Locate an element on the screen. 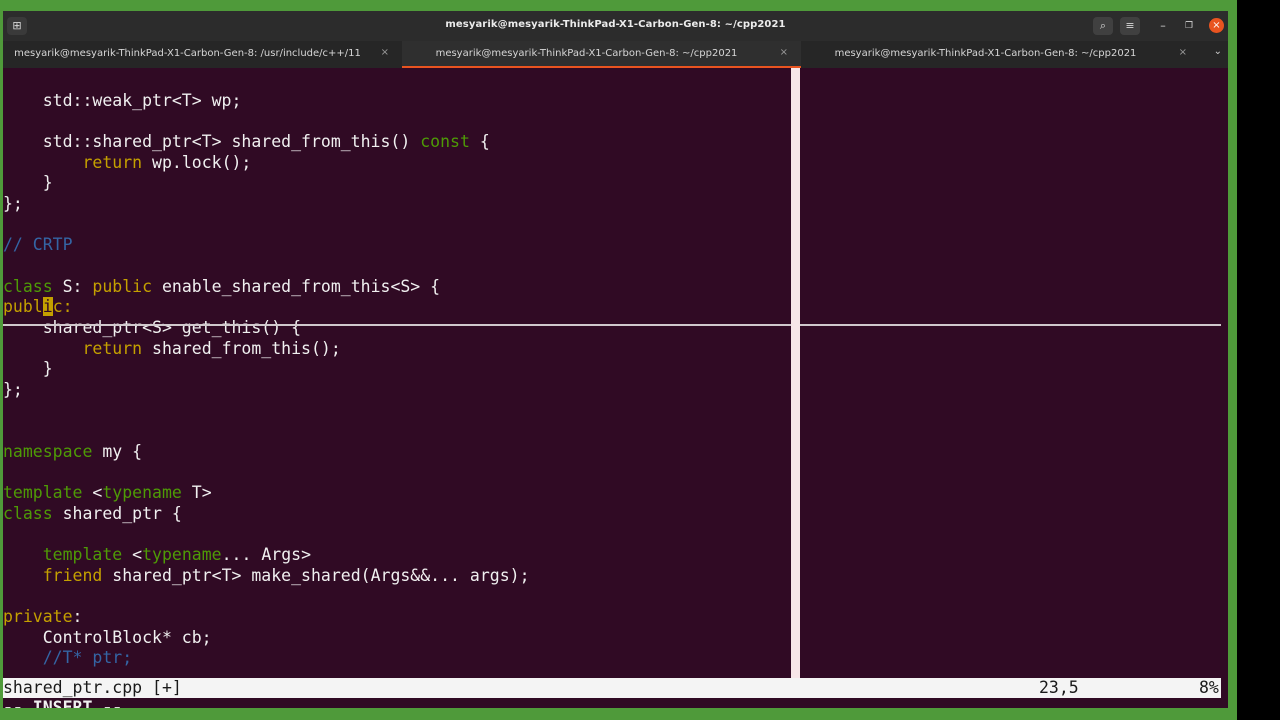 This screenshot has height=720, width=1280. hamburger-menu-icon: ≡ is located at coordinates (1130, 25).